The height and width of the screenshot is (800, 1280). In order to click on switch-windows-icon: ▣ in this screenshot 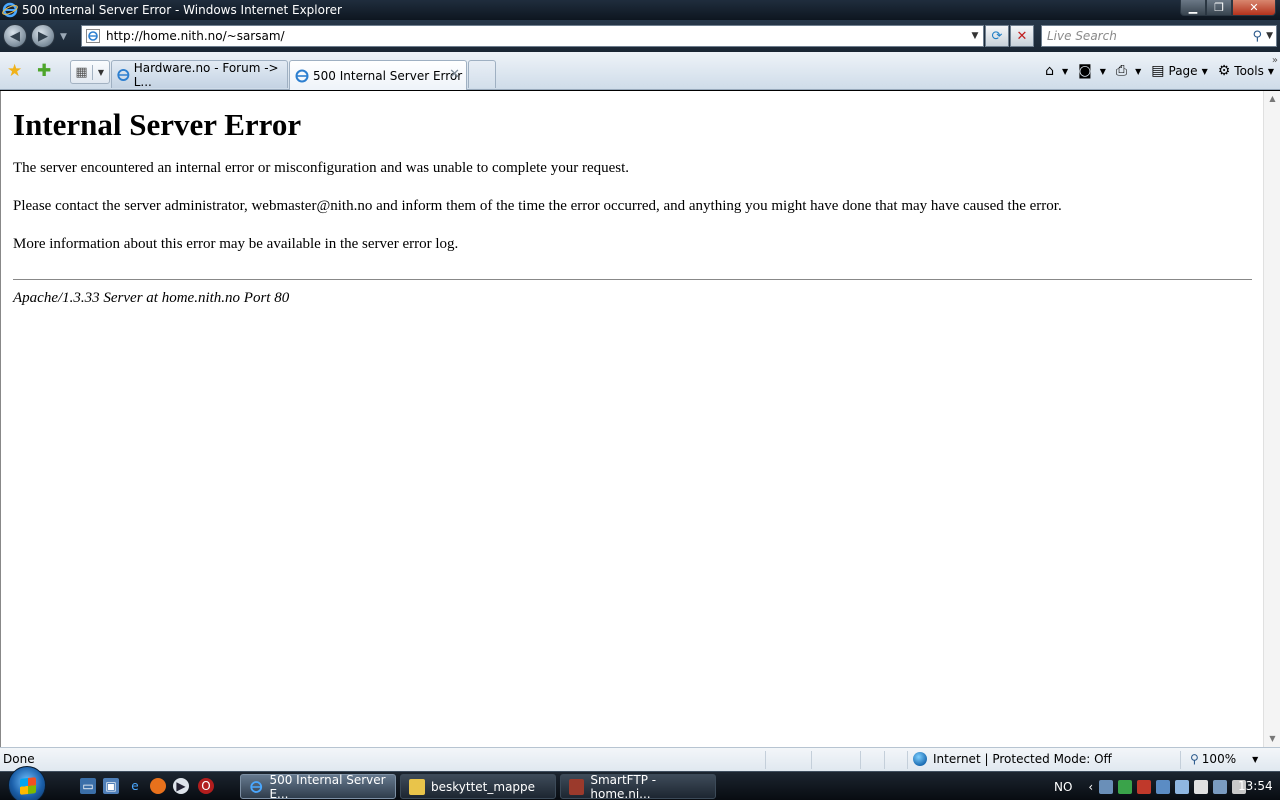, I will do `click(111, 786)`.